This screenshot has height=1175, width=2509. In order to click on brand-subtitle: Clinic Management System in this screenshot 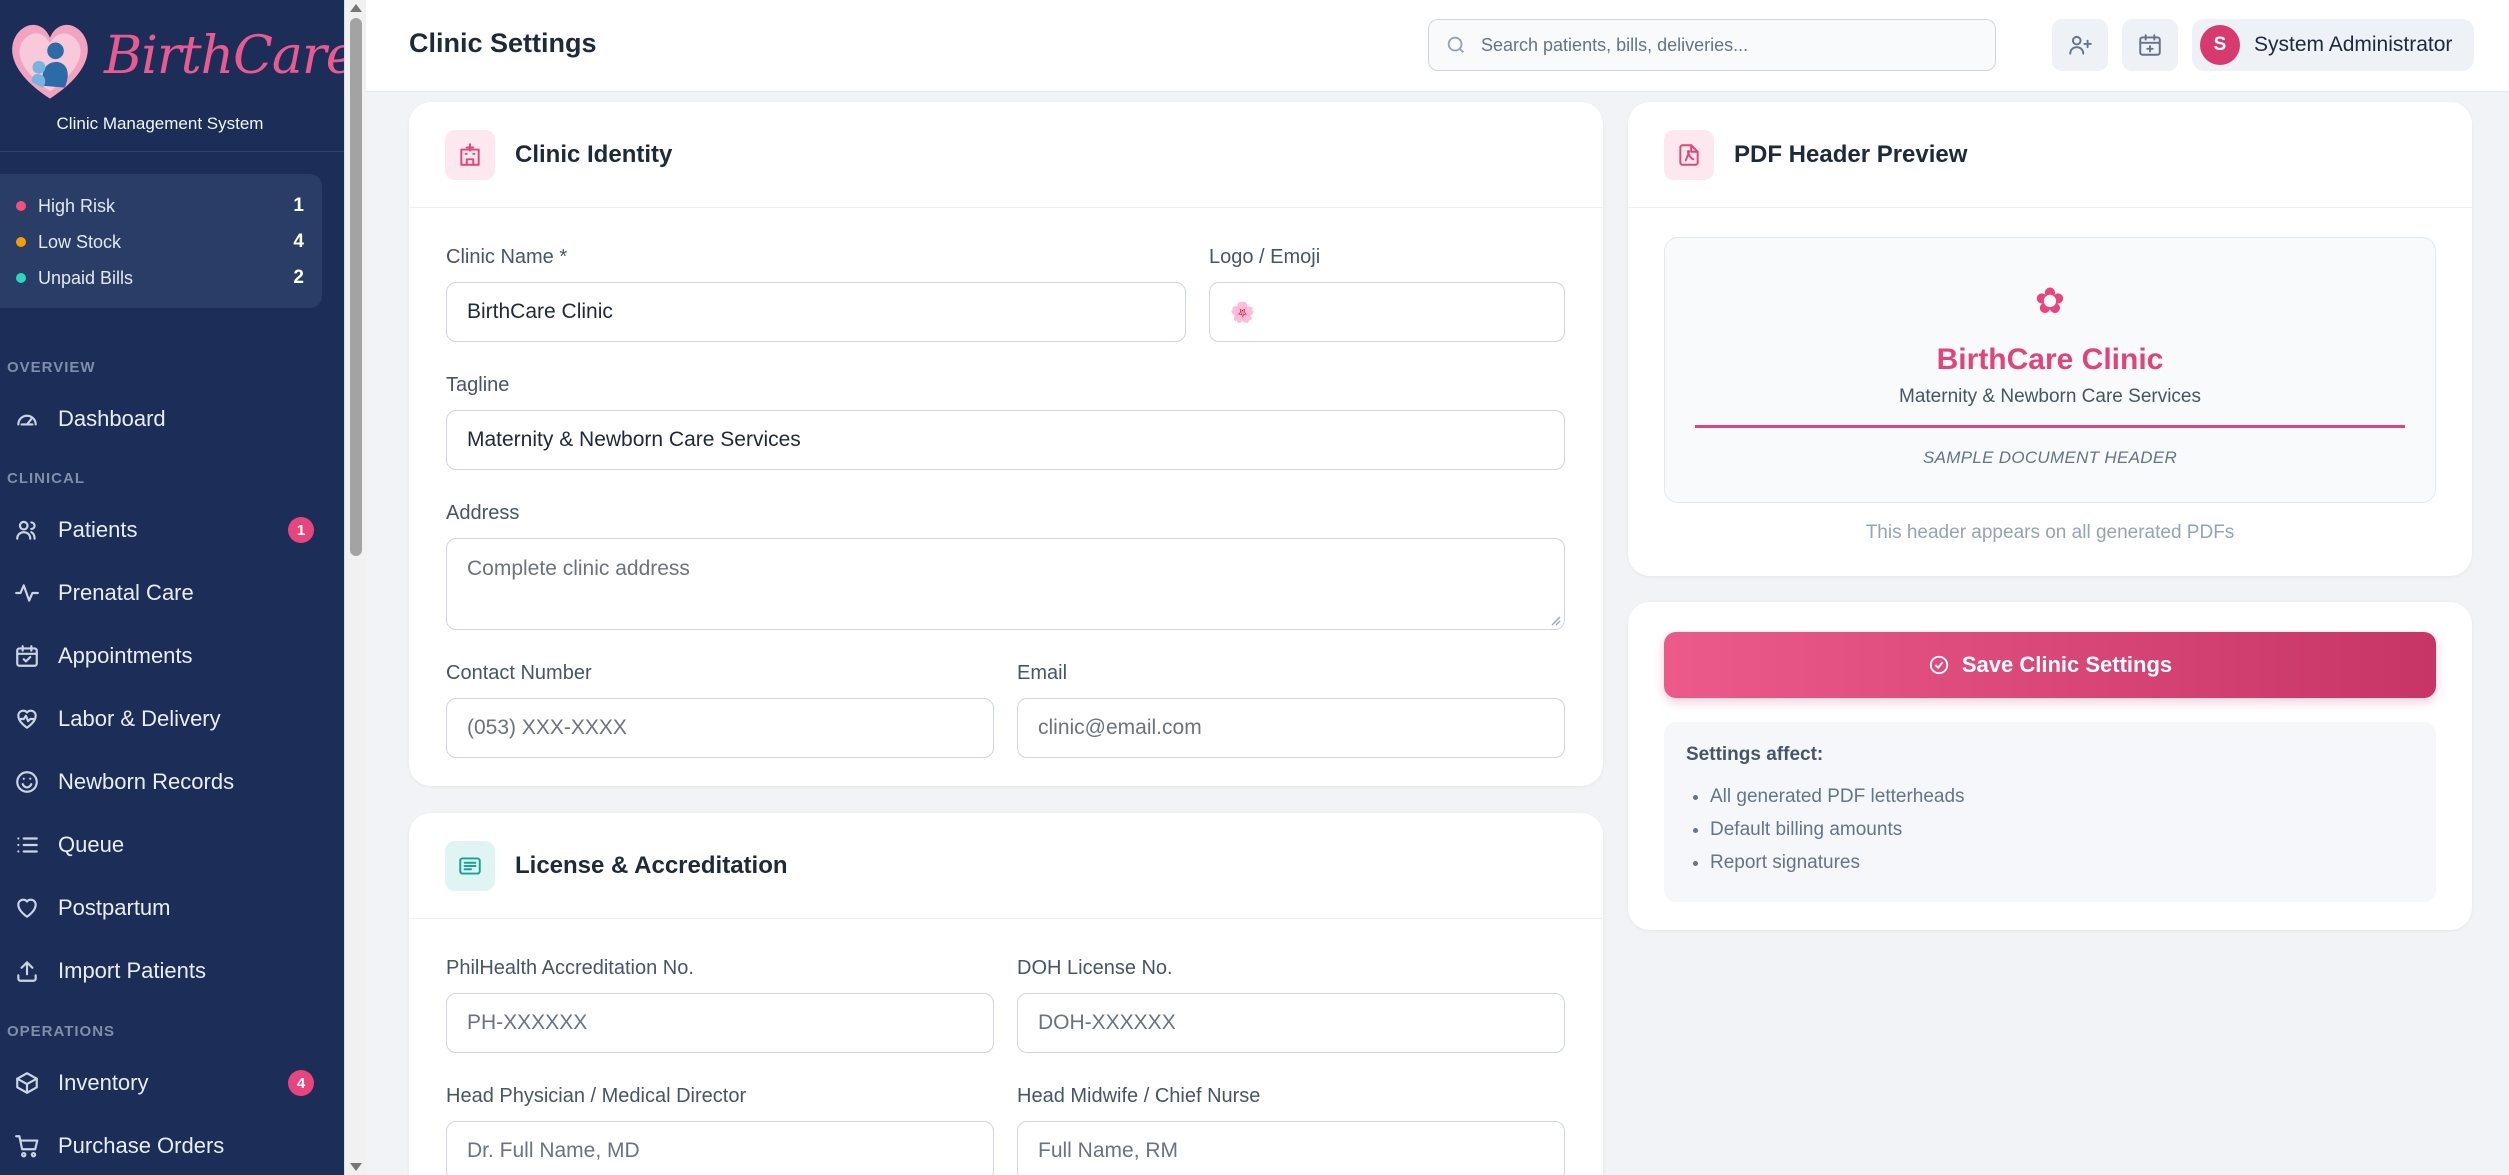, I will do `click(160, 123)`.